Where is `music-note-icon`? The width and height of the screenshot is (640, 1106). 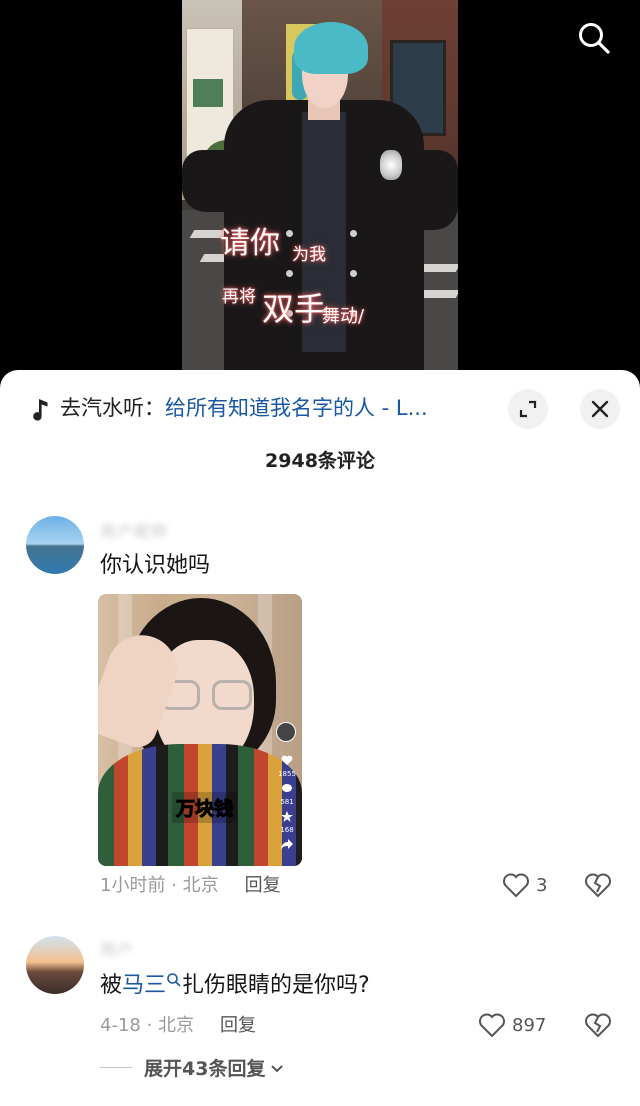 music-note-icon is located at coordinates (40, 410).